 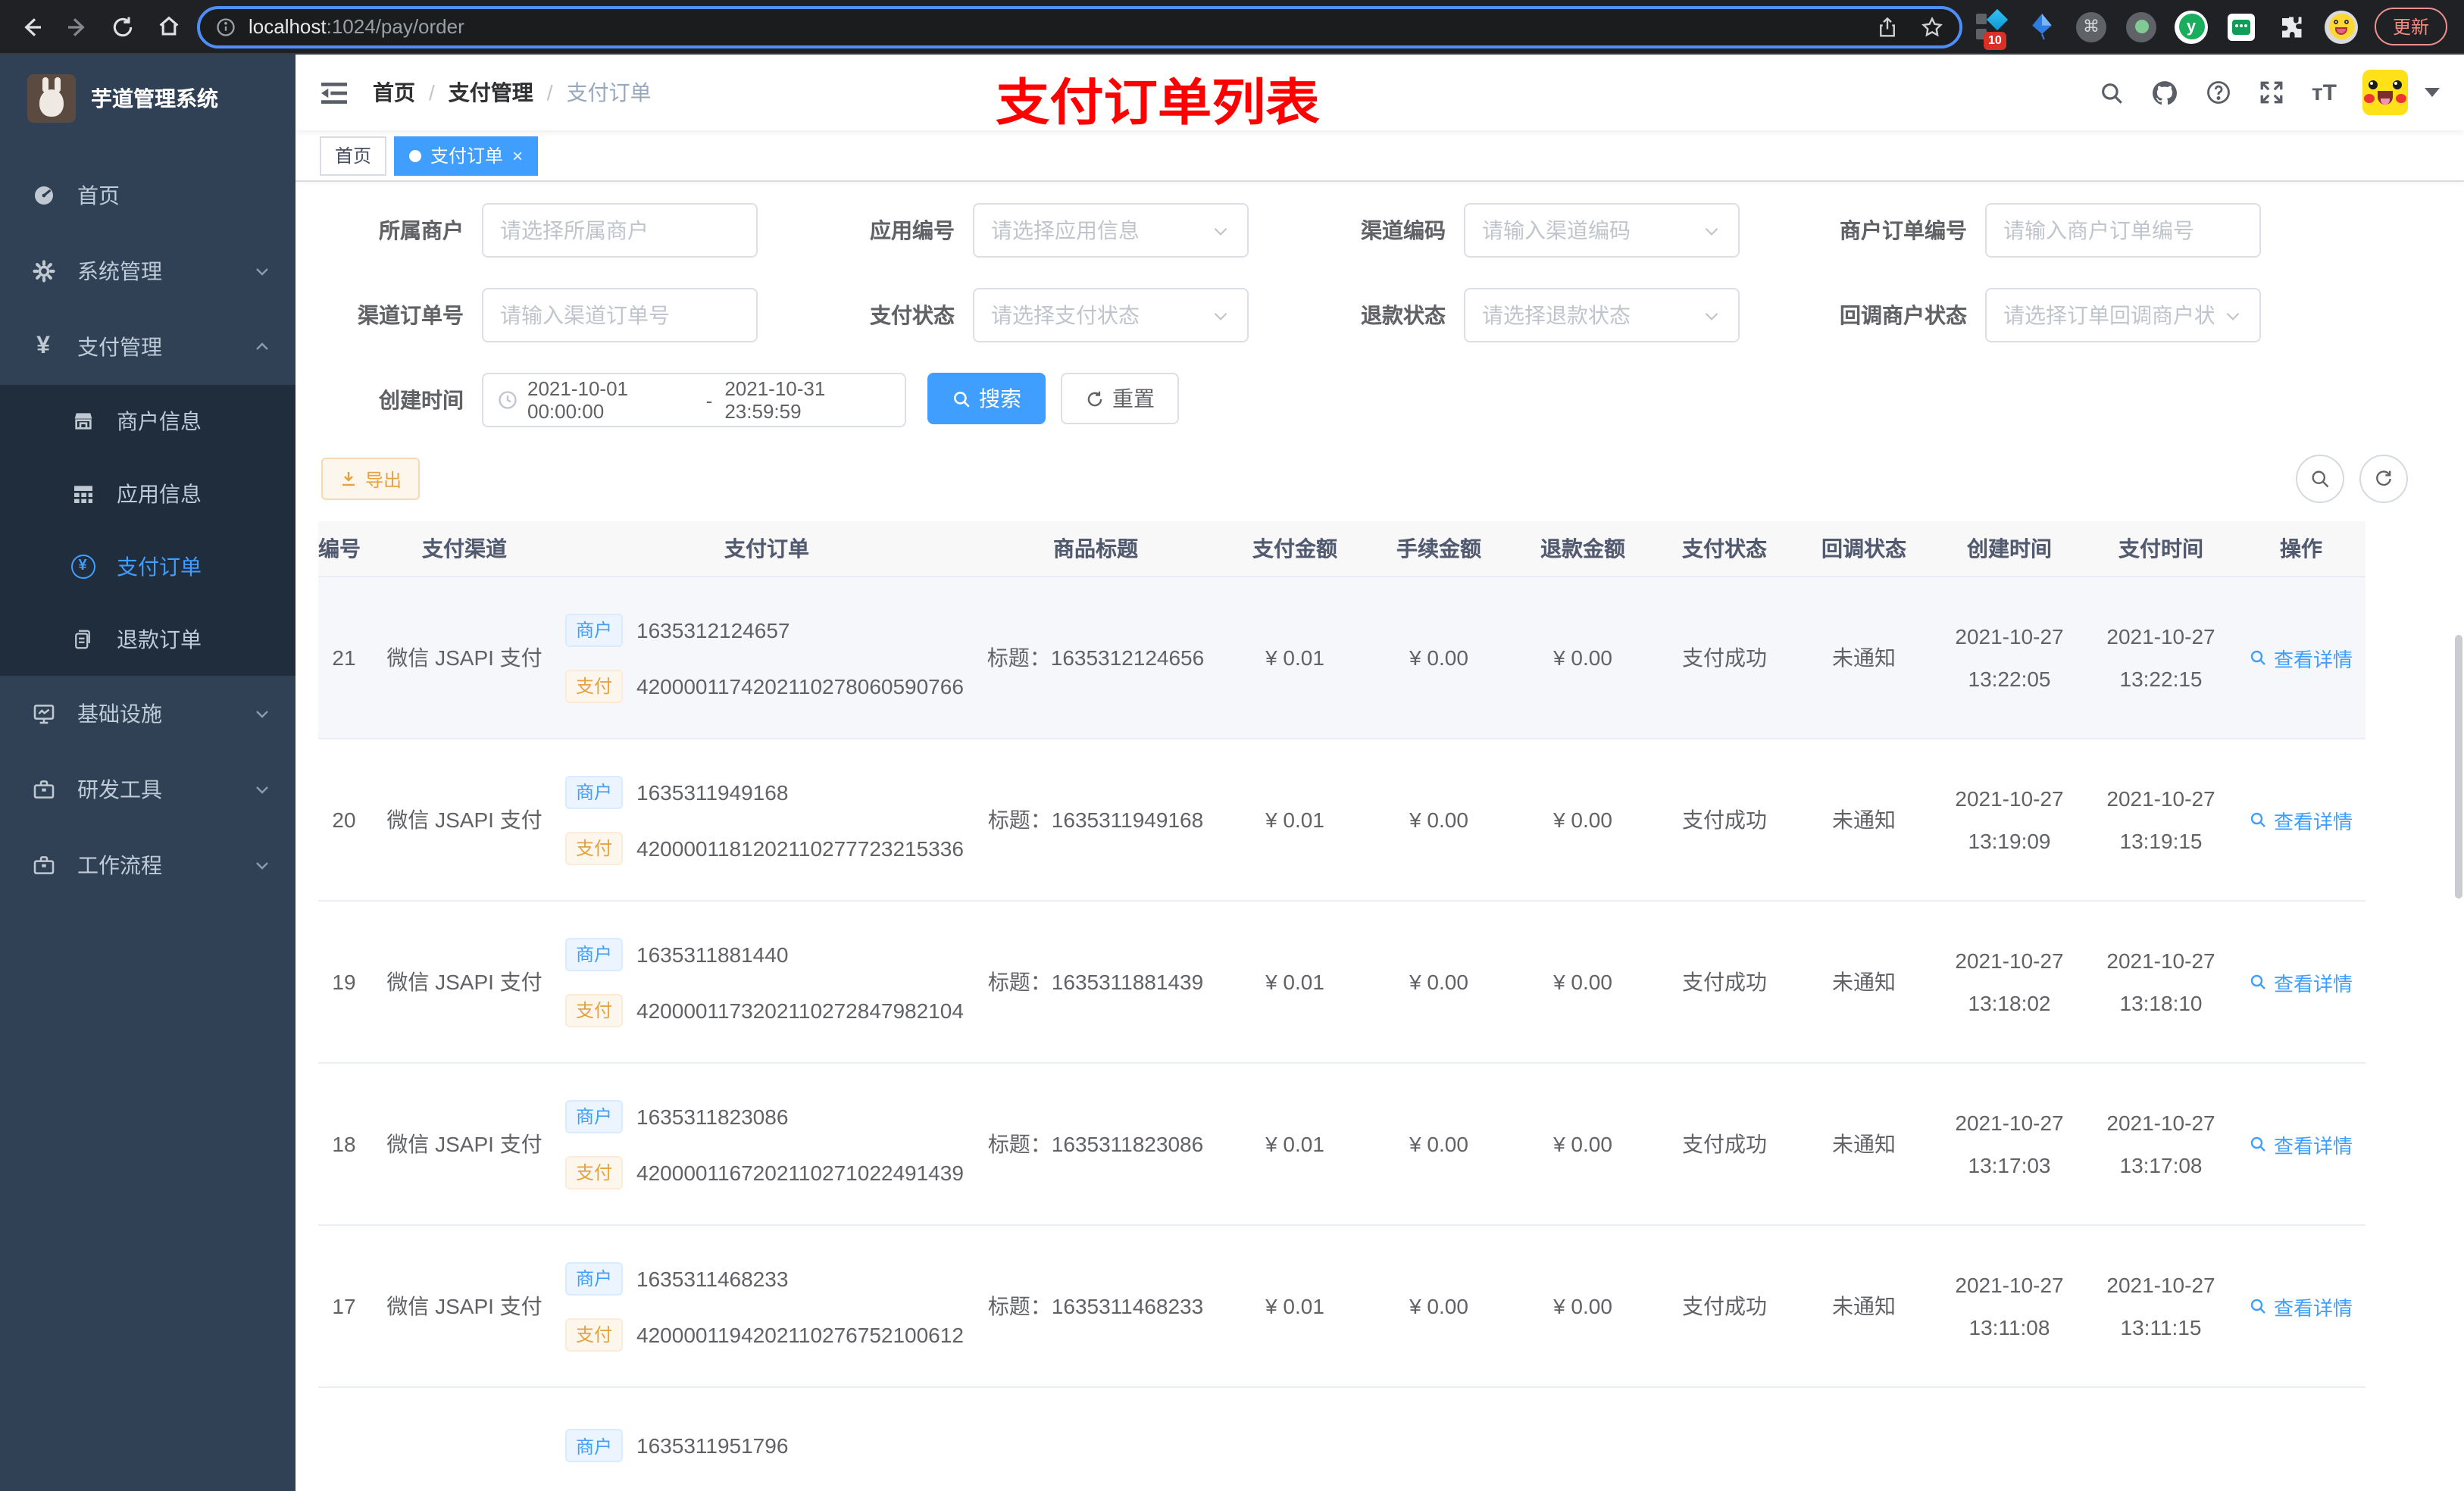 I want to click on tab-close-icon: ×, so click(x=517, y=155).